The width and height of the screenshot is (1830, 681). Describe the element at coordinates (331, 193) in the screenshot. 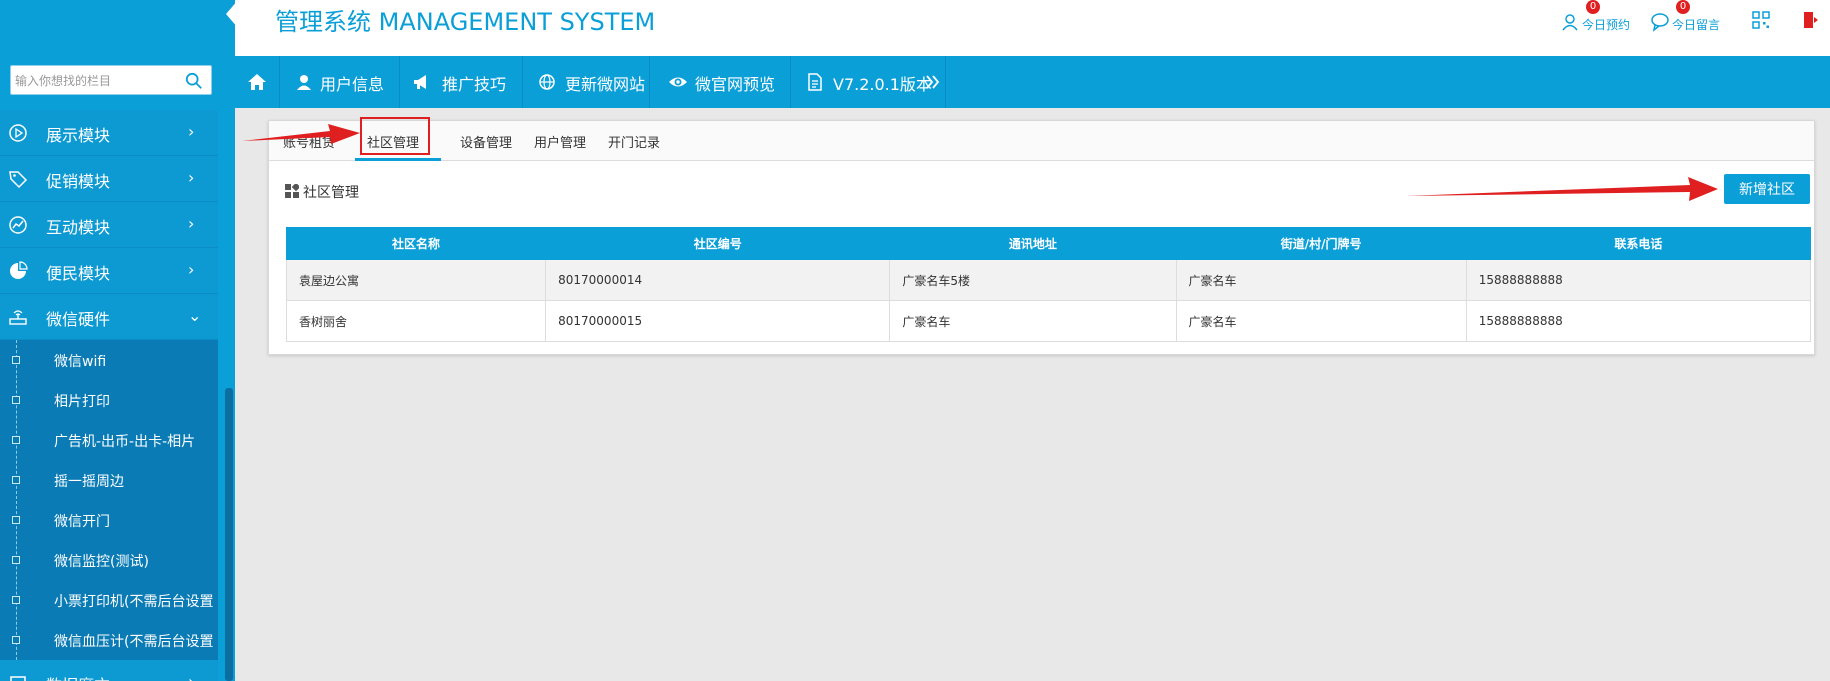

I see `section-title: 社区管理` at that location.